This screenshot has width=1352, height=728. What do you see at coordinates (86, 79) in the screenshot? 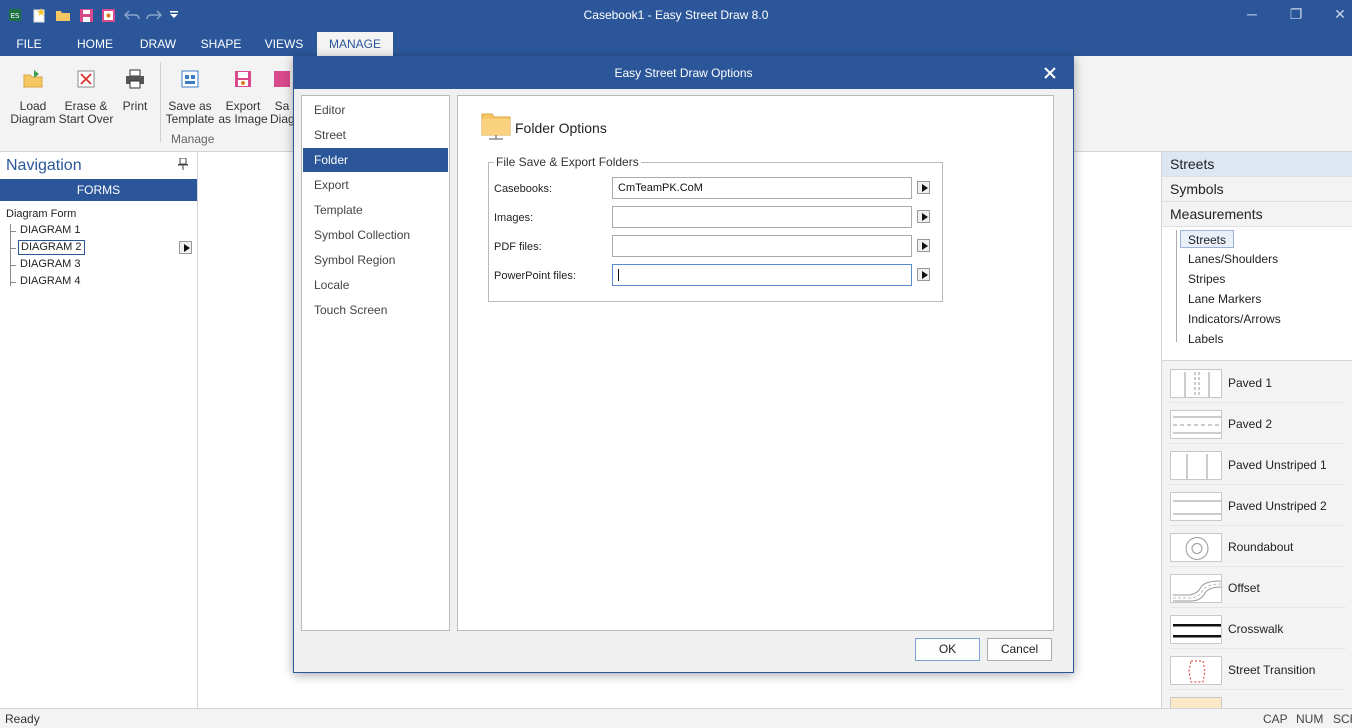
I see `erase-icon` at bounding box center [86, 79].